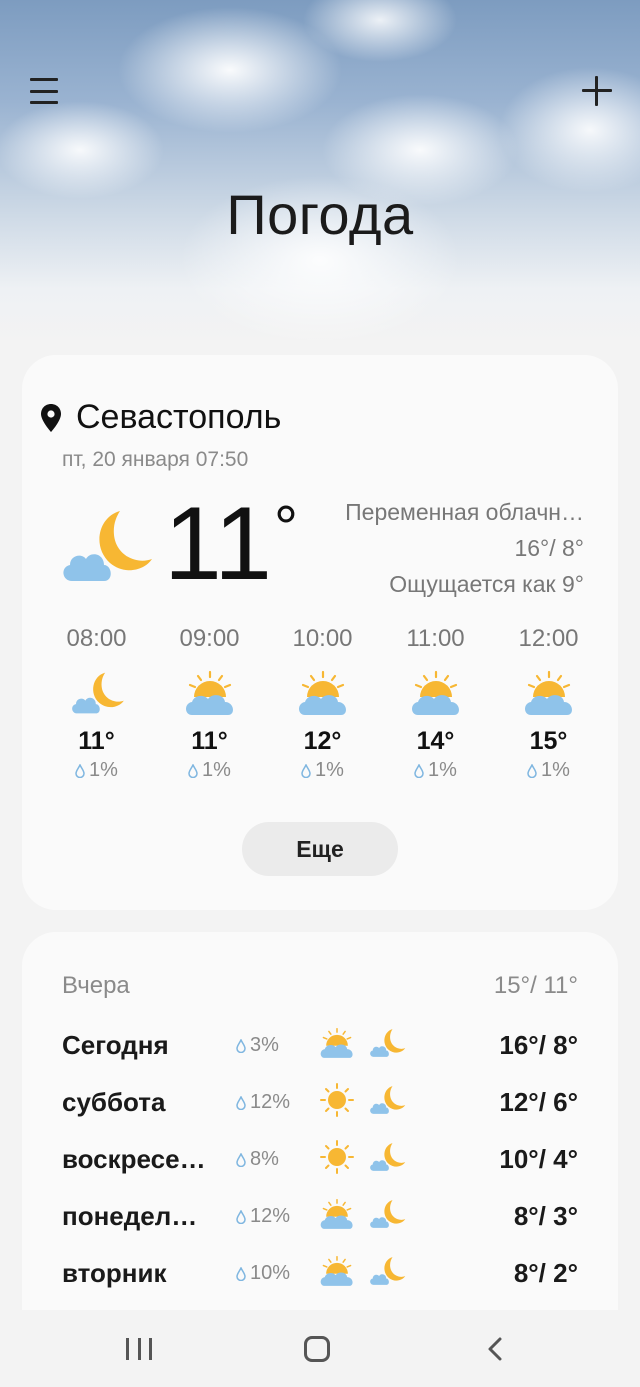  Describe the element at coordinates (285, 527) in the screenshot. I see `degree-sign: °` at that location.